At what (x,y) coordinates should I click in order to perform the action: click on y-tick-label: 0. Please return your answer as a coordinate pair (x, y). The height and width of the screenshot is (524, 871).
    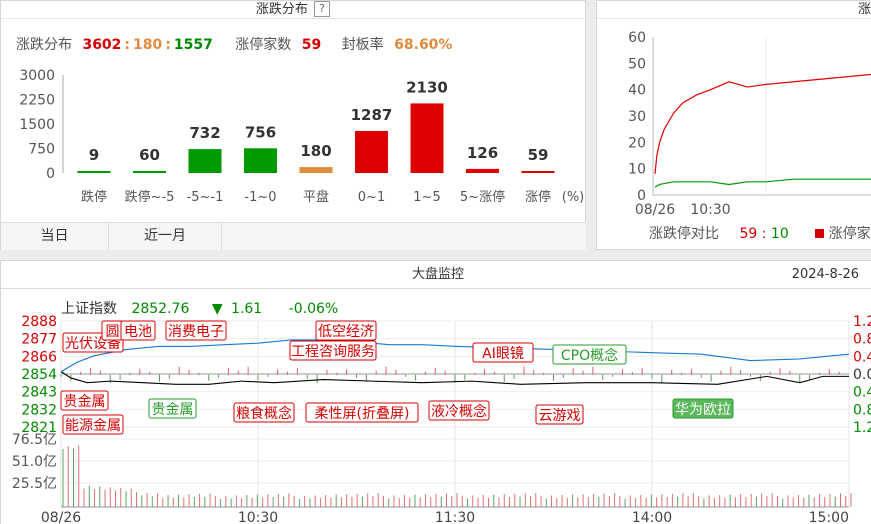
    Looking at the image, I should click on (50, 174).